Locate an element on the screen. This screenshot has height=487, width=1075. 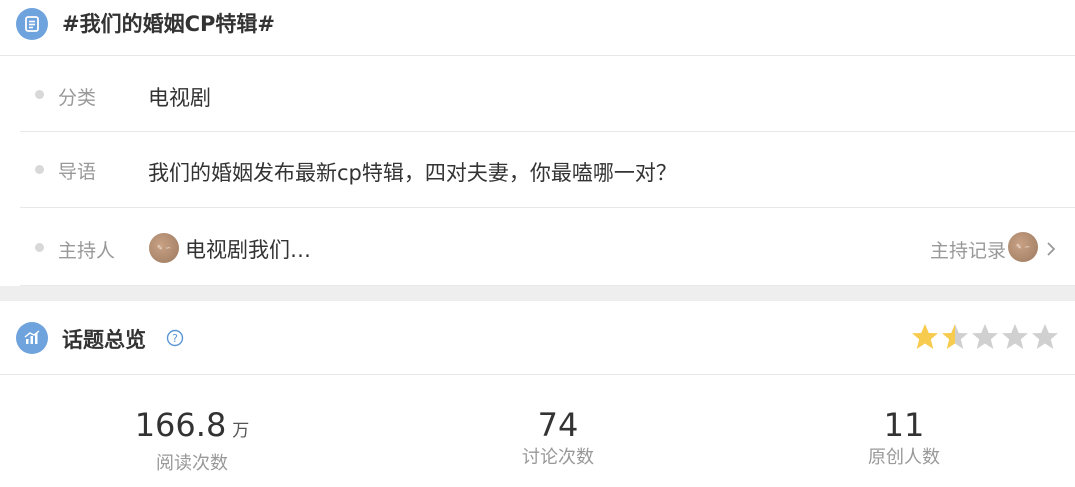
help-icon: ? is located at coordinates (175, 340).